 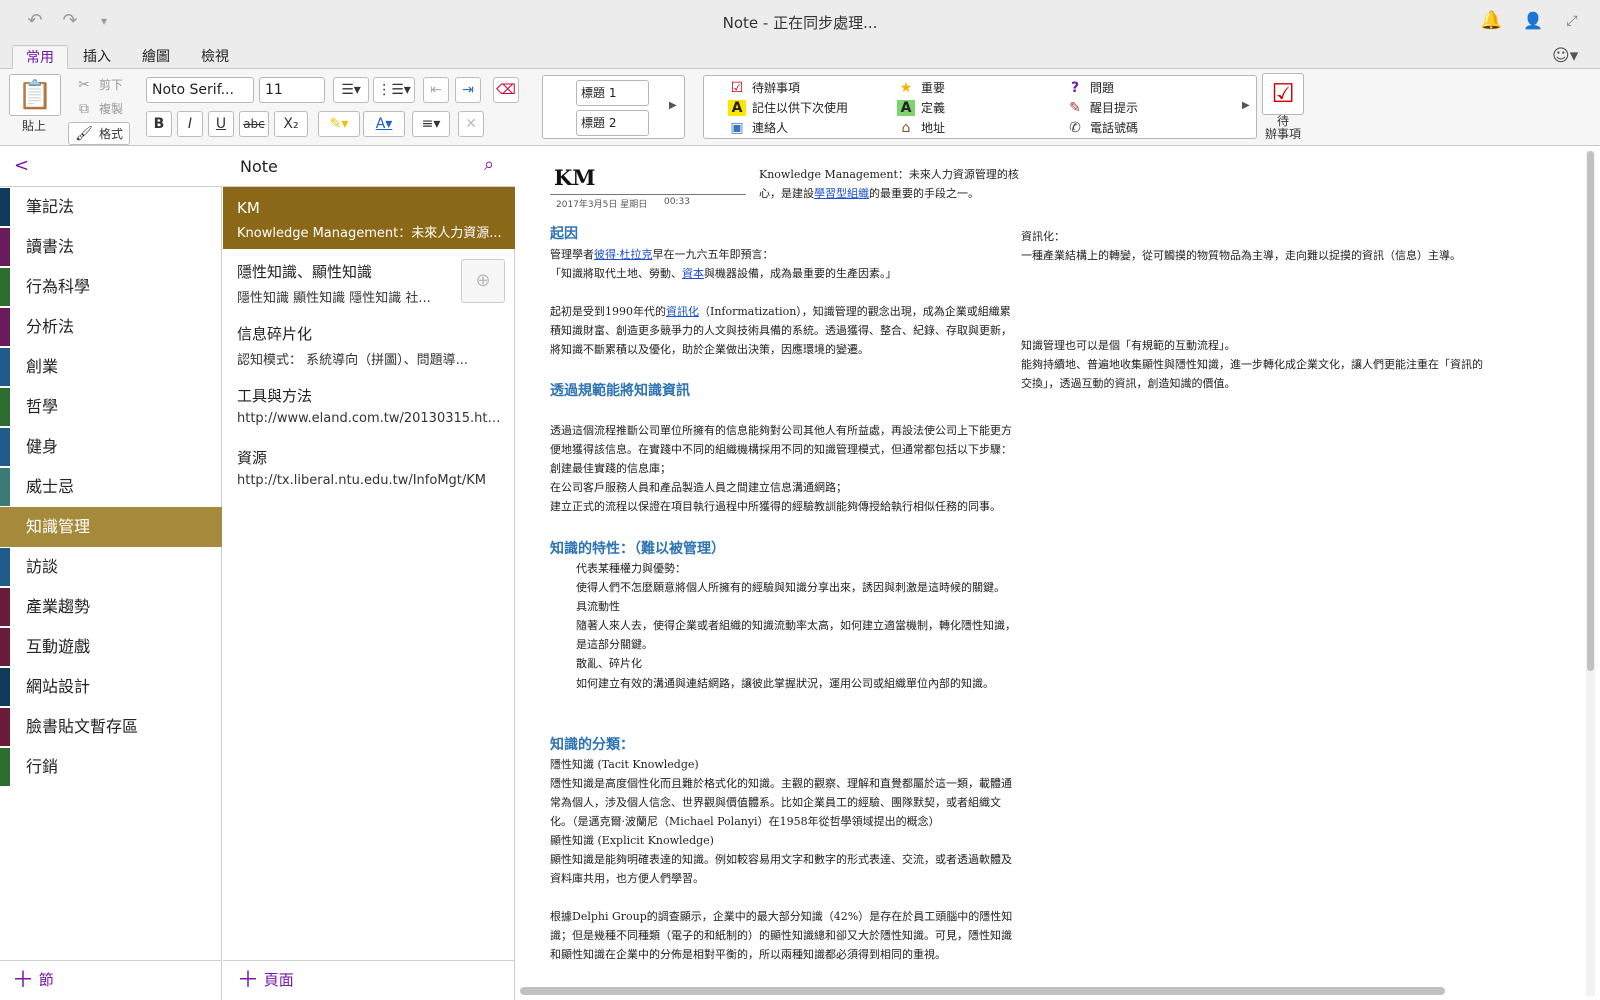 I want to click on section-item: 哲學, so click(x=111, y=407).